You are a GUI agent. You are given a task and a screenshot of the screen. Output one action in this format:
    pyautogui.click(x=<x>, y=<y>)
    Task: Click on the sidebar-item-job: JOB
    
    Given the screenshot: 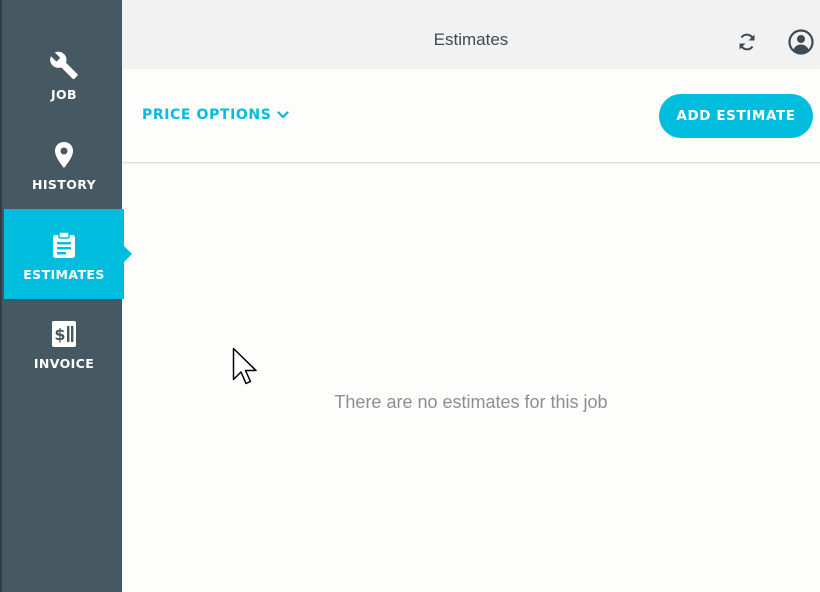 What is the action you would take?
    pyautogui.click(x=64, y=88)
    